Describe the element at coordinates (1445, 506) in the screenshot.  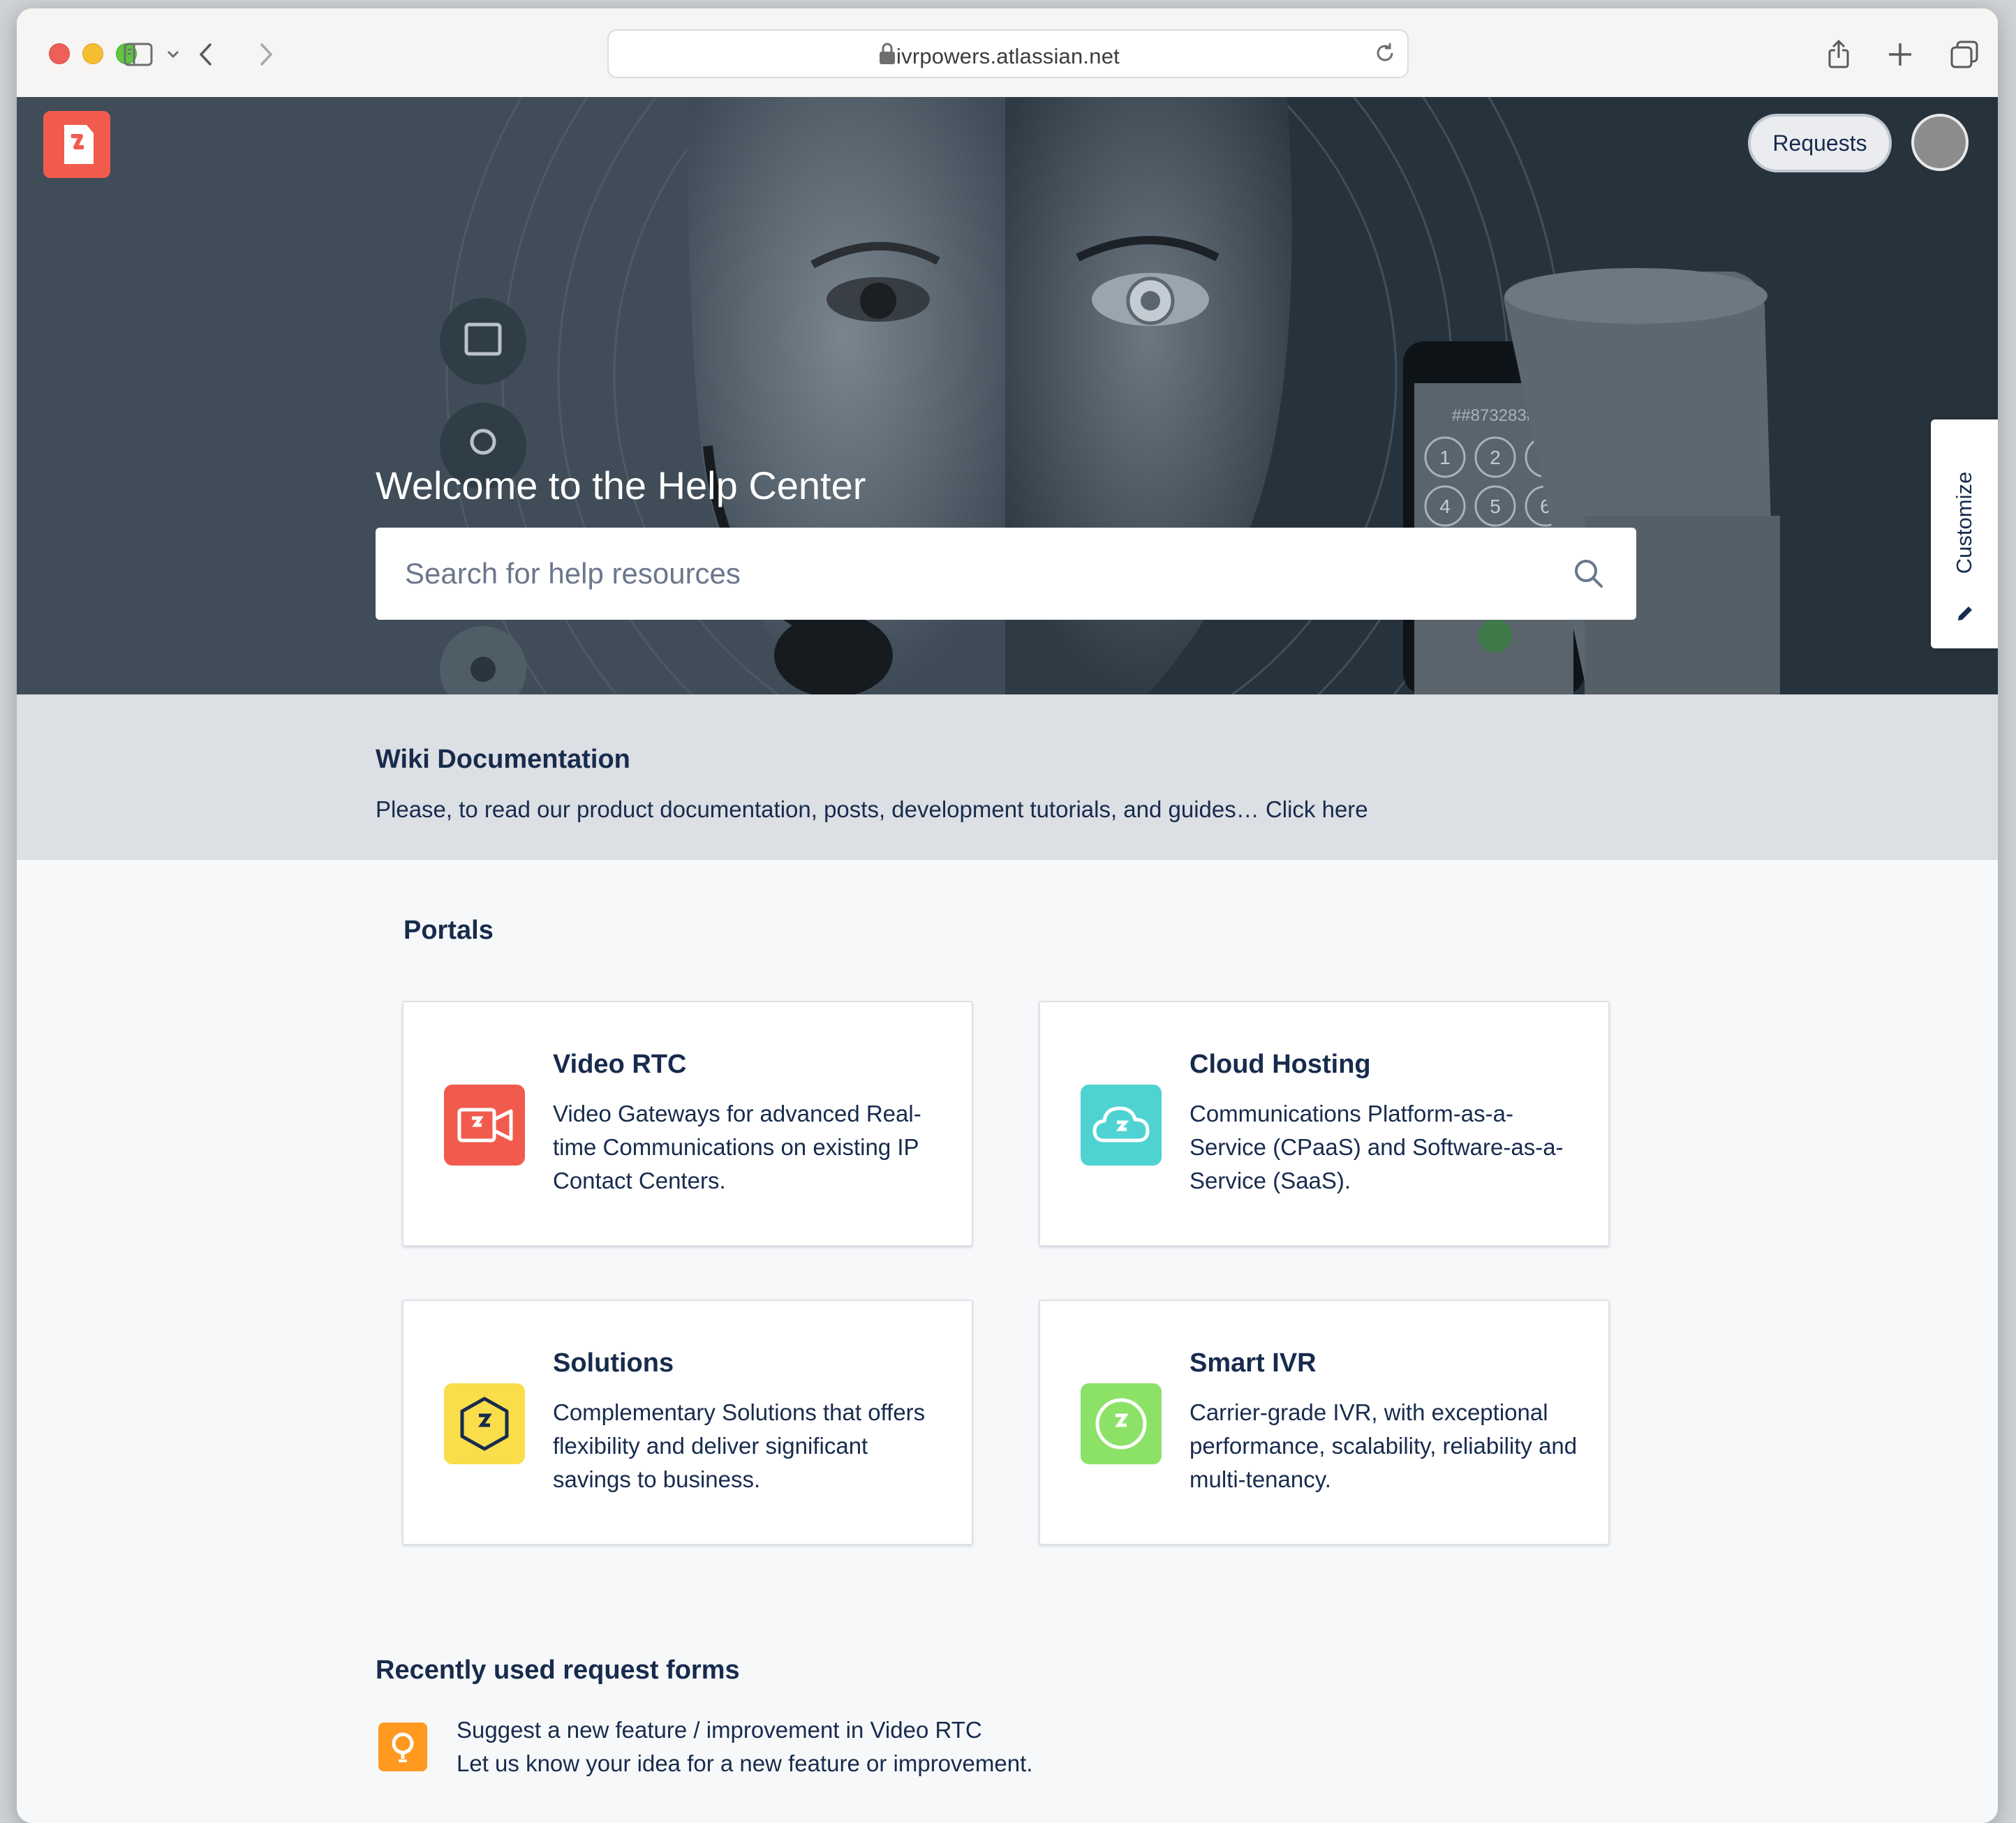
I see `keypad-key: 4` at that location.